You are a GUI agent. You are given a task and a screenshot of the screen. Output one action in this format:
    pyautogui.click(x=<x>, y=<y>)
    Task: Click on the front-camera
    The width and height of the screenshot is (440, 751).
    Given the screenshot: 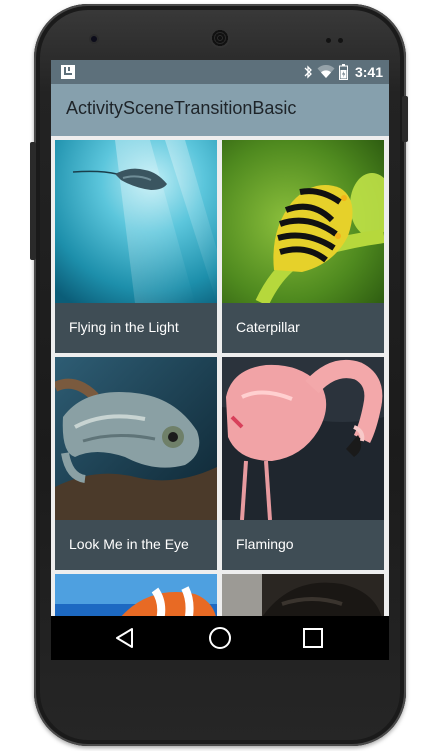 What is the action you would take?
    pyautogui.click(x=94, y=39)
    